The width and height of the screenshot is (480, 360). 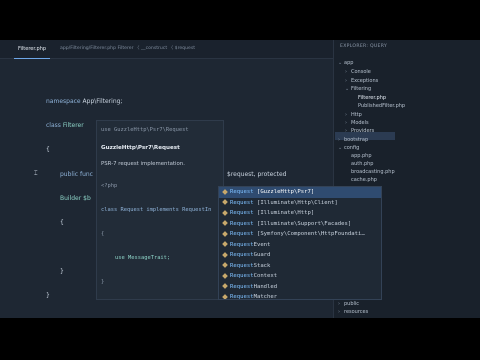 What do you see at coordinates (63, 101) in the screenshot?
I see `namespace-keyword: namespace` at bounding box center [63, 101].